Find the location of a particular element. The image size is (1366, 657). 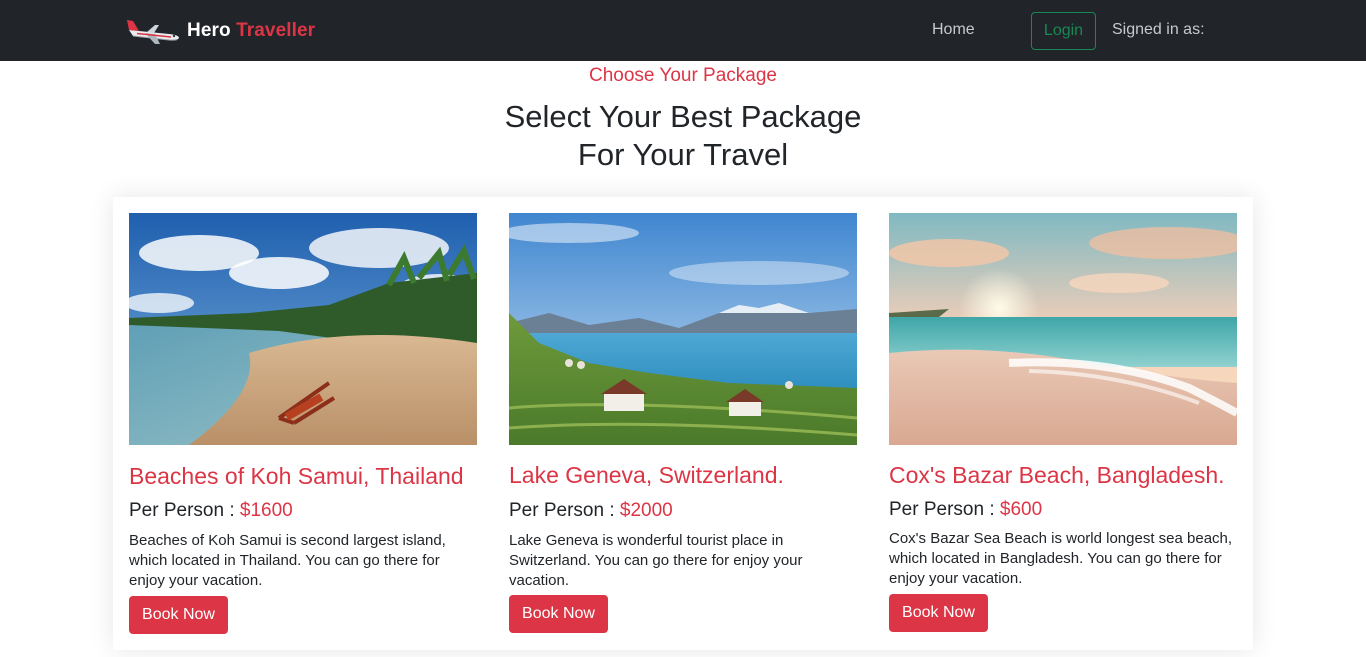

top-navbar: Hero Traveller Home Login Signed in as: is located at coordinates (683, 30).